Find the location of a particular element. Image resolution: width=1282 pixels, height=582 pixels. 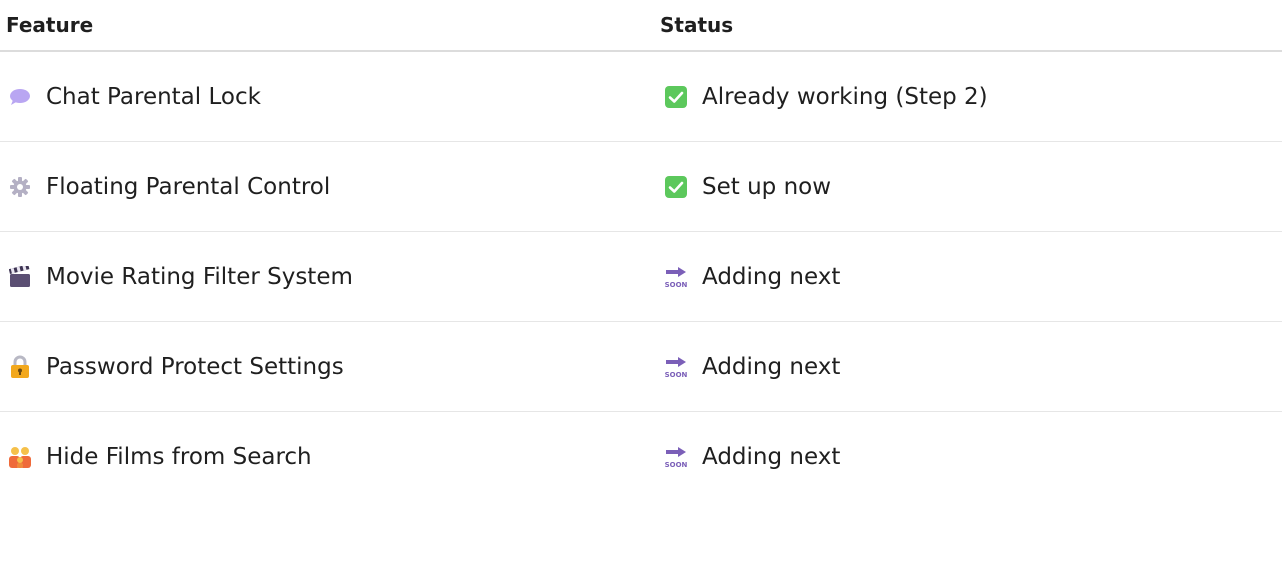

status-cell: Already working (Step 2) is located at coordinates (826, 97).